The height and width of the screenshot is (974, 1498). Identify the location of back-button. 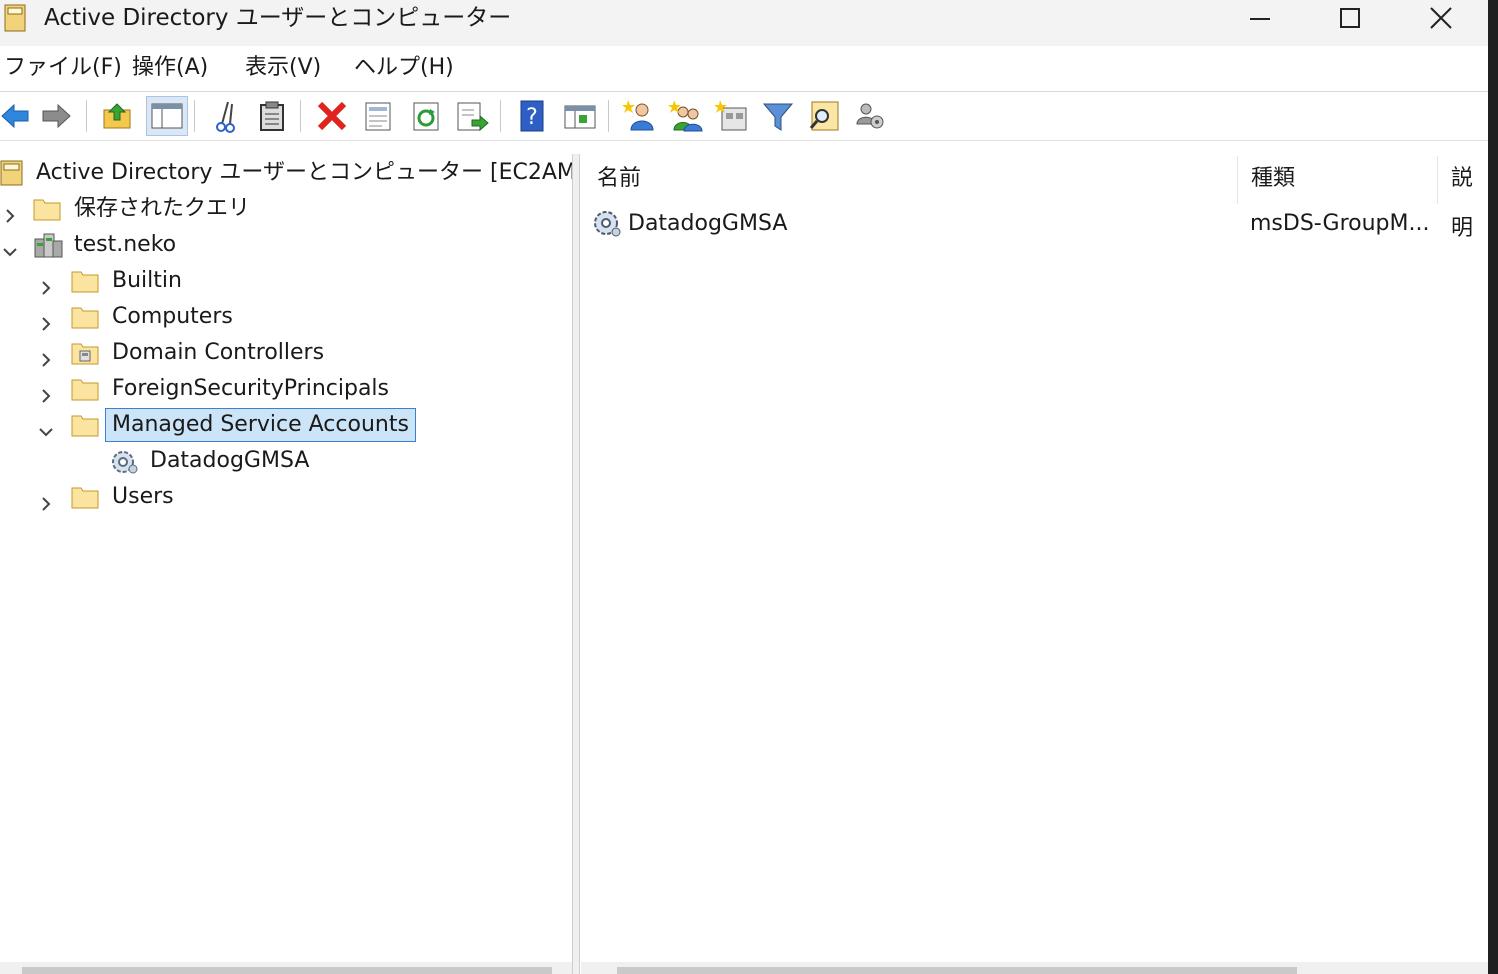
(17, 116).